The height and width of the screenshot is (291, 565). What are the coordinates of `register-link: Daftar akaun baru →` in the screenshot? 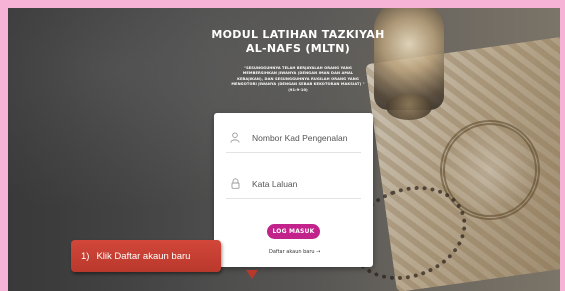 It's located at (294, 252).